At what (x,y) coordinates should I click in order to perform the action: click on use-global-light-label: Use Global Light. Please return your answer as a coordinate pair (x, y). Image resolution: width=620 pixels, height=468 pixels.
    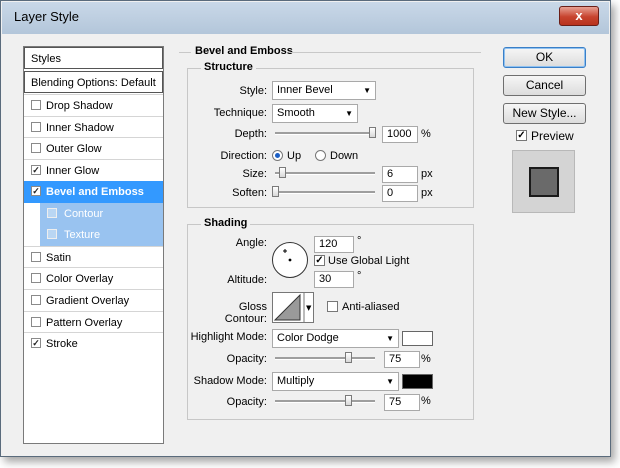
    Looking at the image, I should click on (369, 261).